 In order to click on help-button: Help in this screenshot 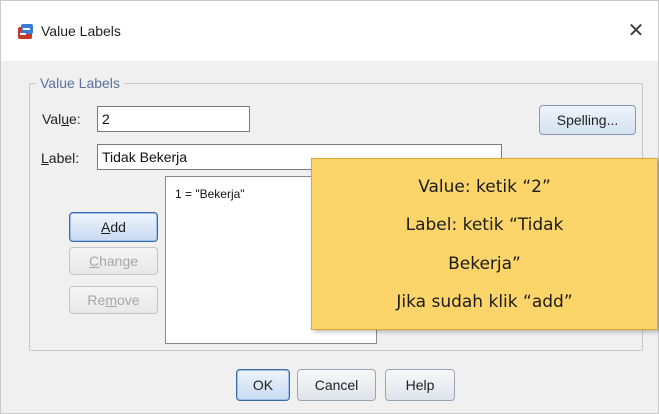, I will do `click(420, 385)`.